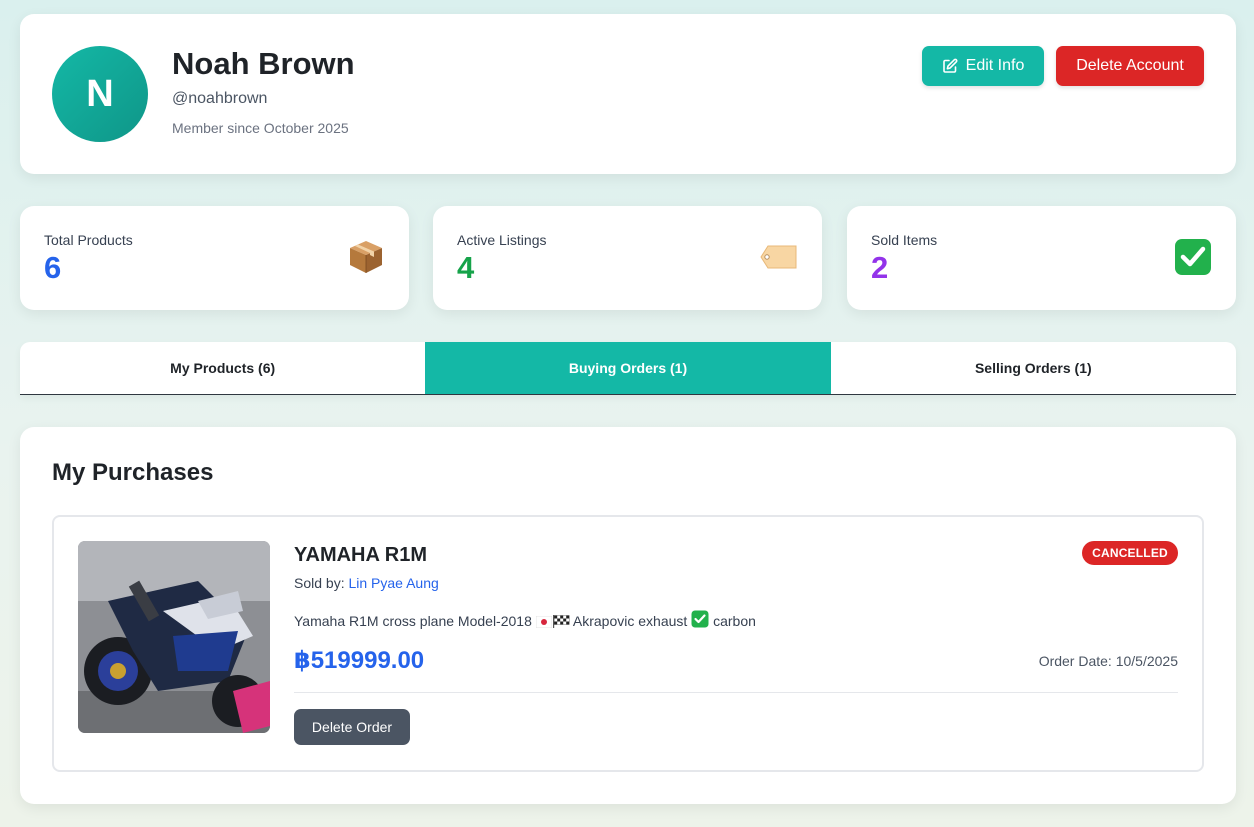  I want to click on edit-info-button: Edit Info, so click(983, 66).